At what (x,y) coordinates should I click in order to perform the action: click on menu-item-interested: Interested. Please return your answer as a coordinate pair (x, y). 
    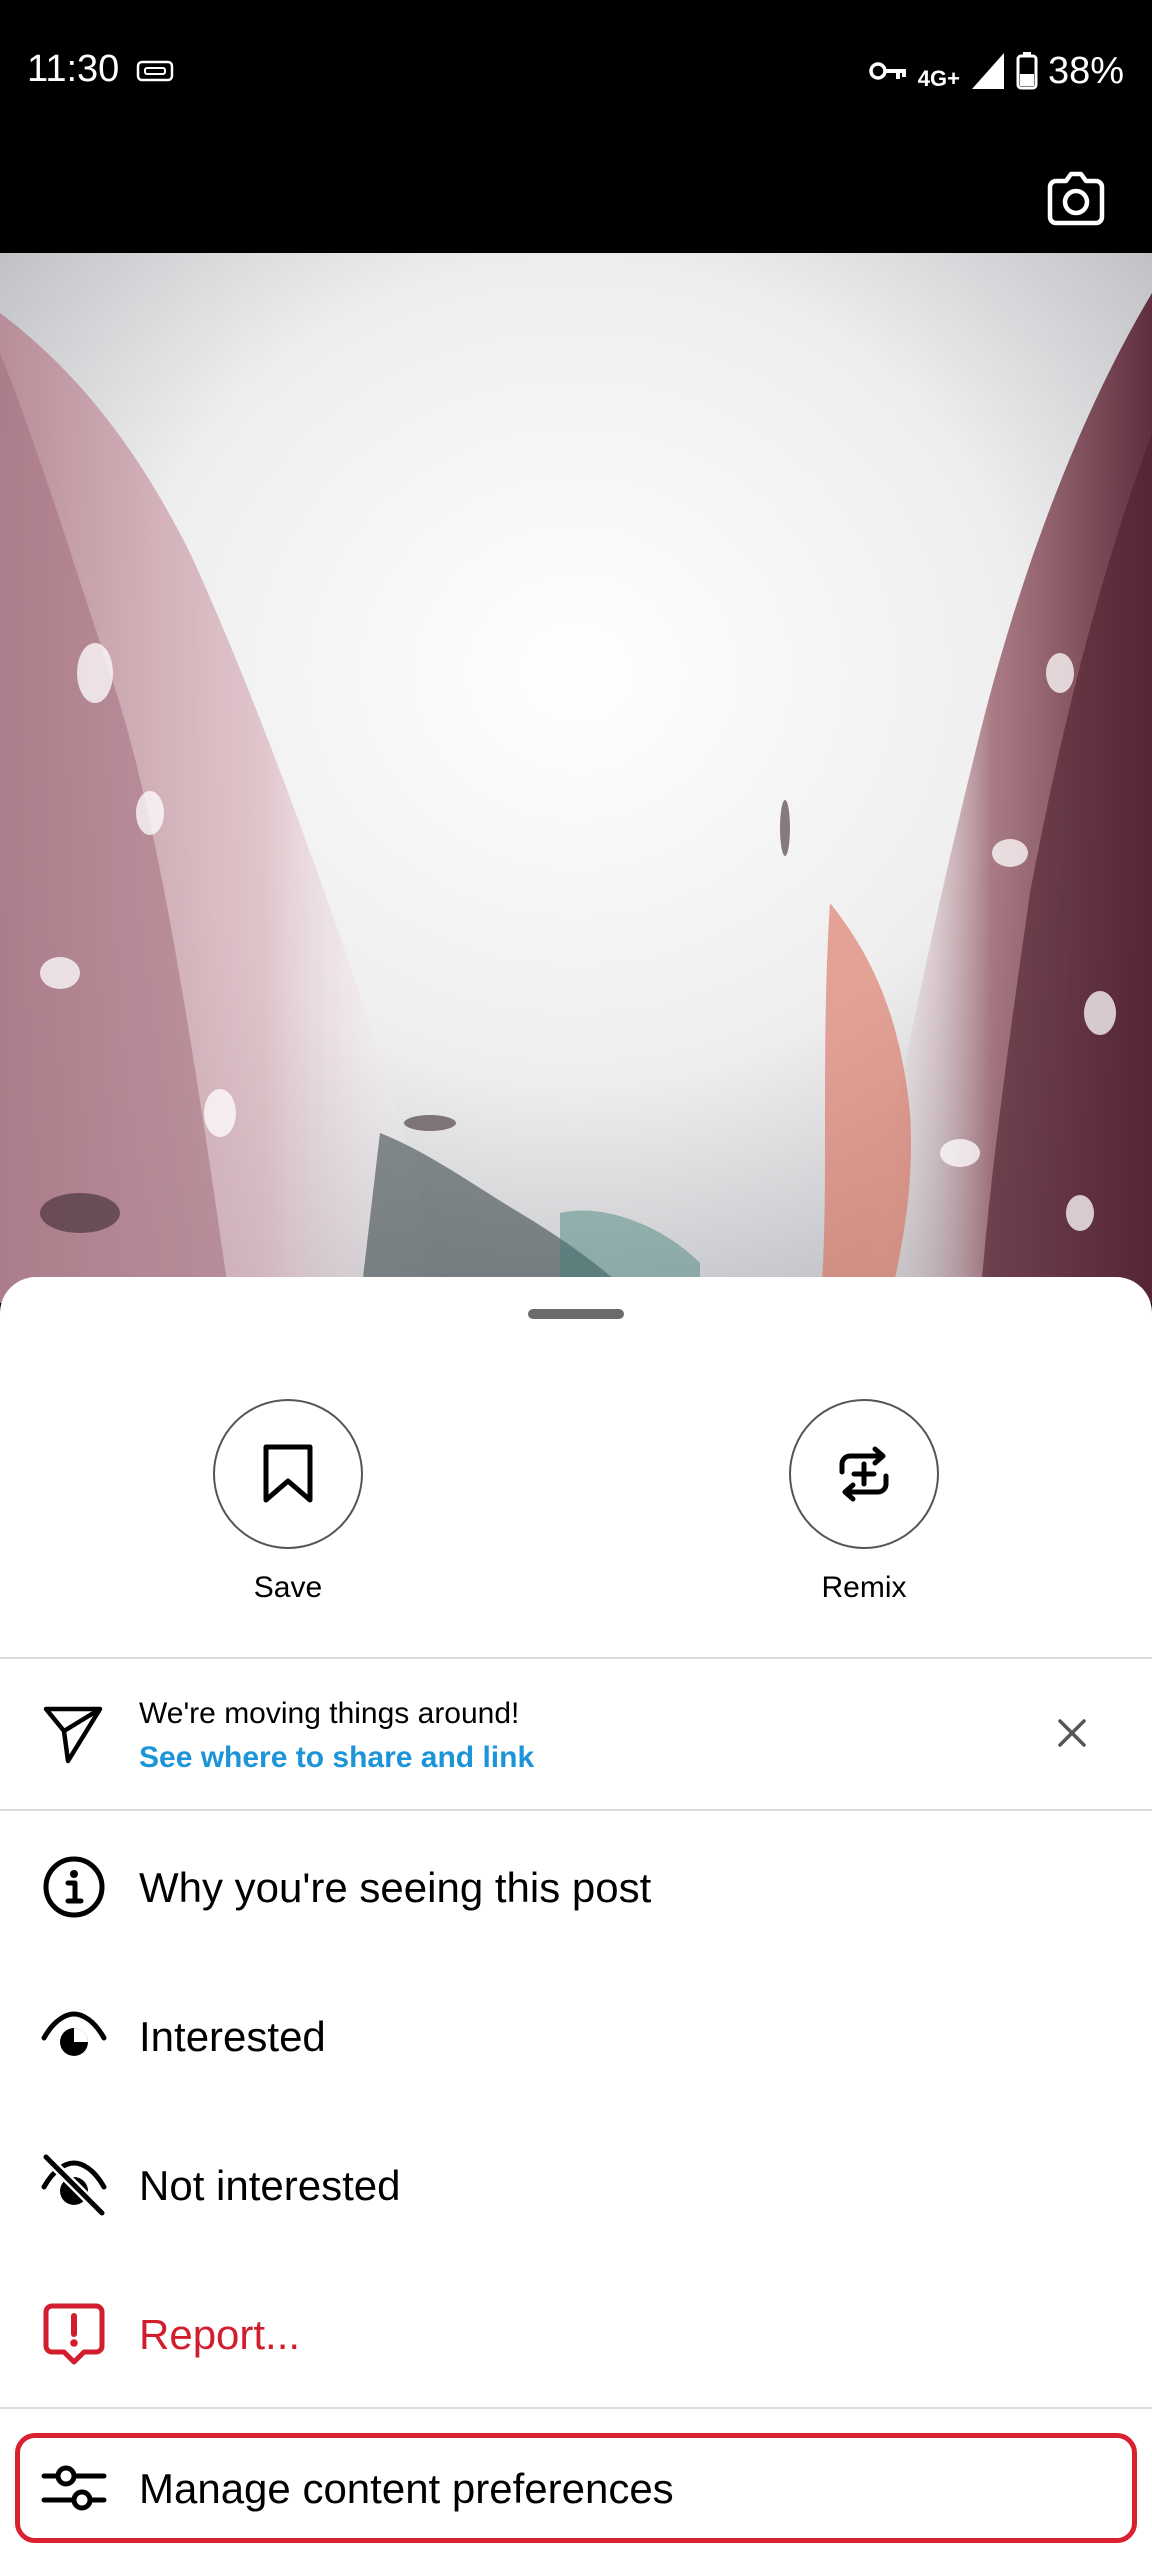
    Looking at the image, I should click on (576, 2036).